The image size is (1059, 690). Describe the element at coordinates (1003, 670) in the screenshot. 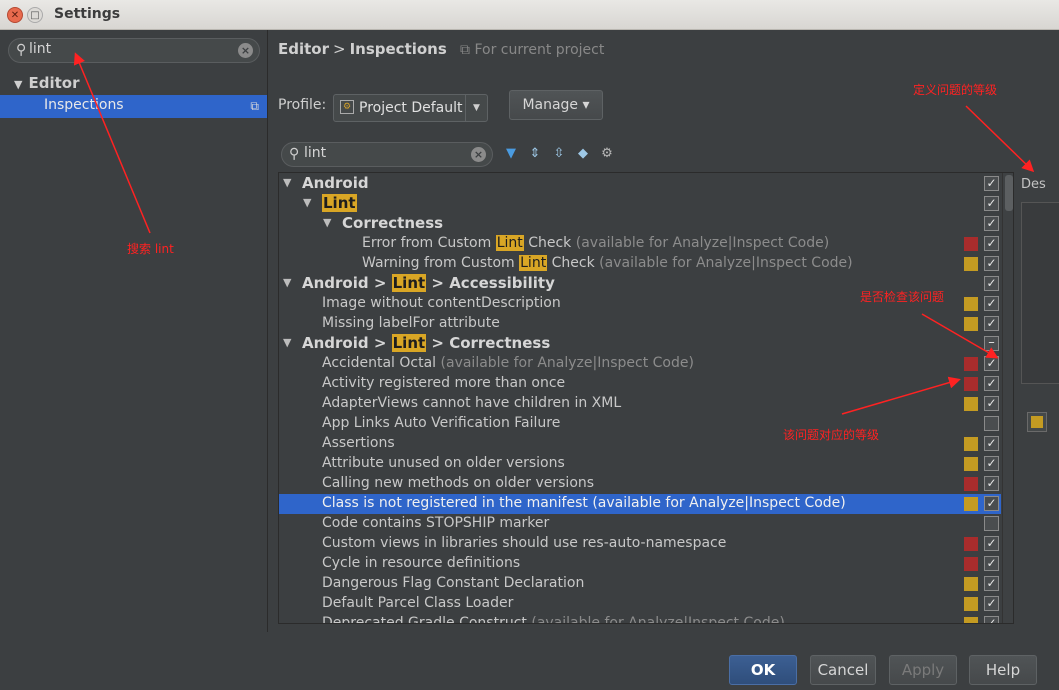

I see `help-button: Help` at that location.